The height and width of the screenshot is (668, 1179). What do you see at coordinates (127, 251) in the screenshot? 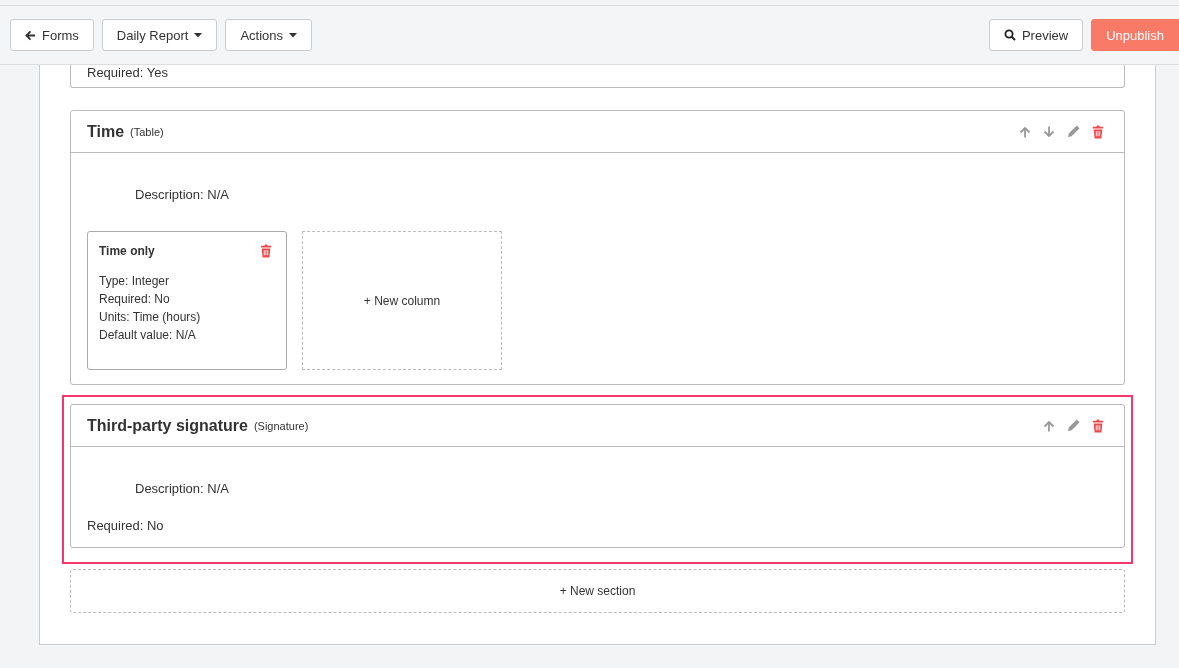
I see `column-title: Time only` at bounding box center [127, 251].